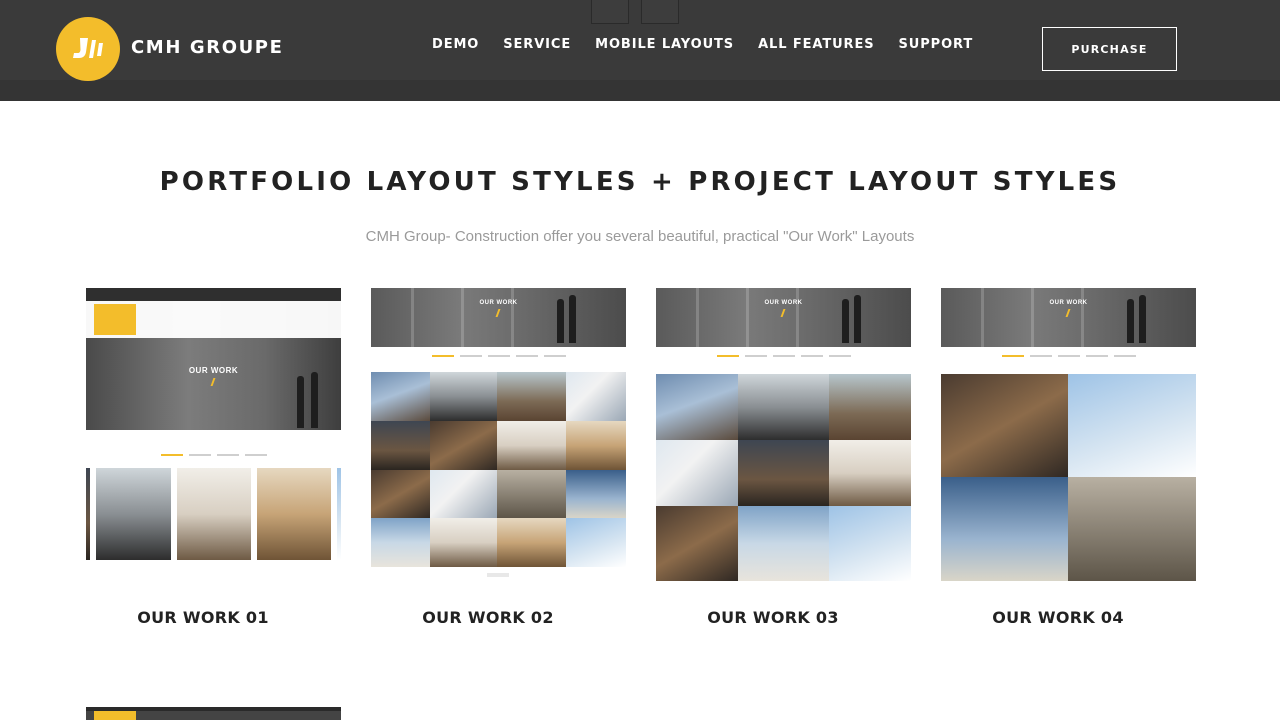 The height and width of the screenshot is (720, 1280). What do you see at coordinates (816, 44) in the screenshot?
I see `nav-item-all-features: ALL FEATURES` at bounding box center [816, 44].